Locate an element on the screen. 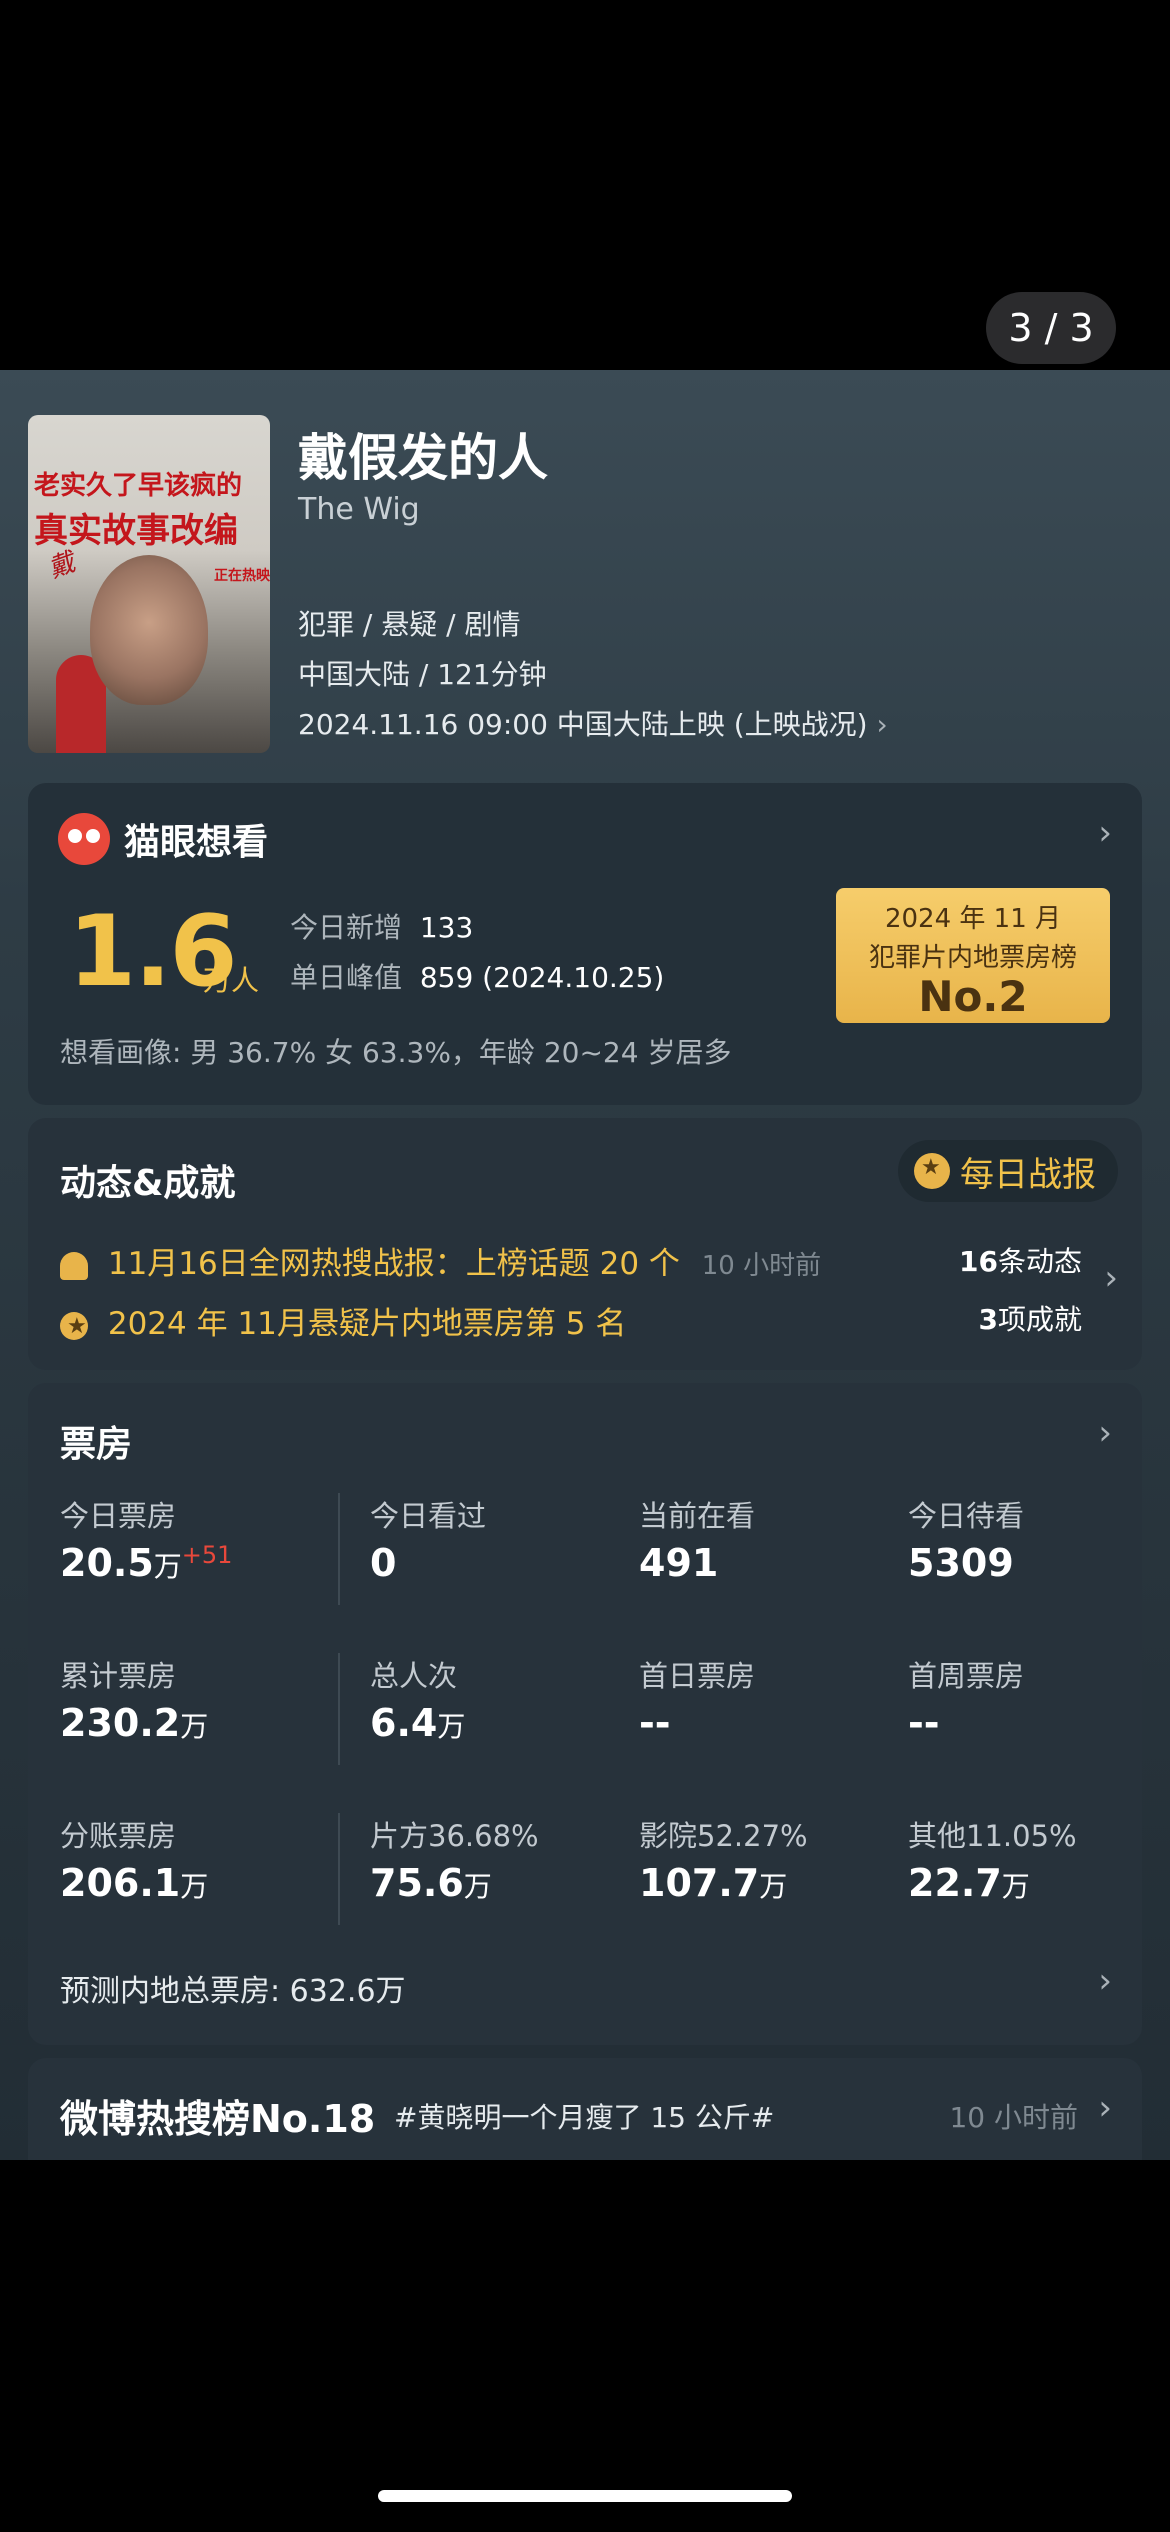 The height and width of the screenshot is (2532, 1170). weibo-rank-title: 微博热搜榜No.18 is located at coordinates (218, 2119).